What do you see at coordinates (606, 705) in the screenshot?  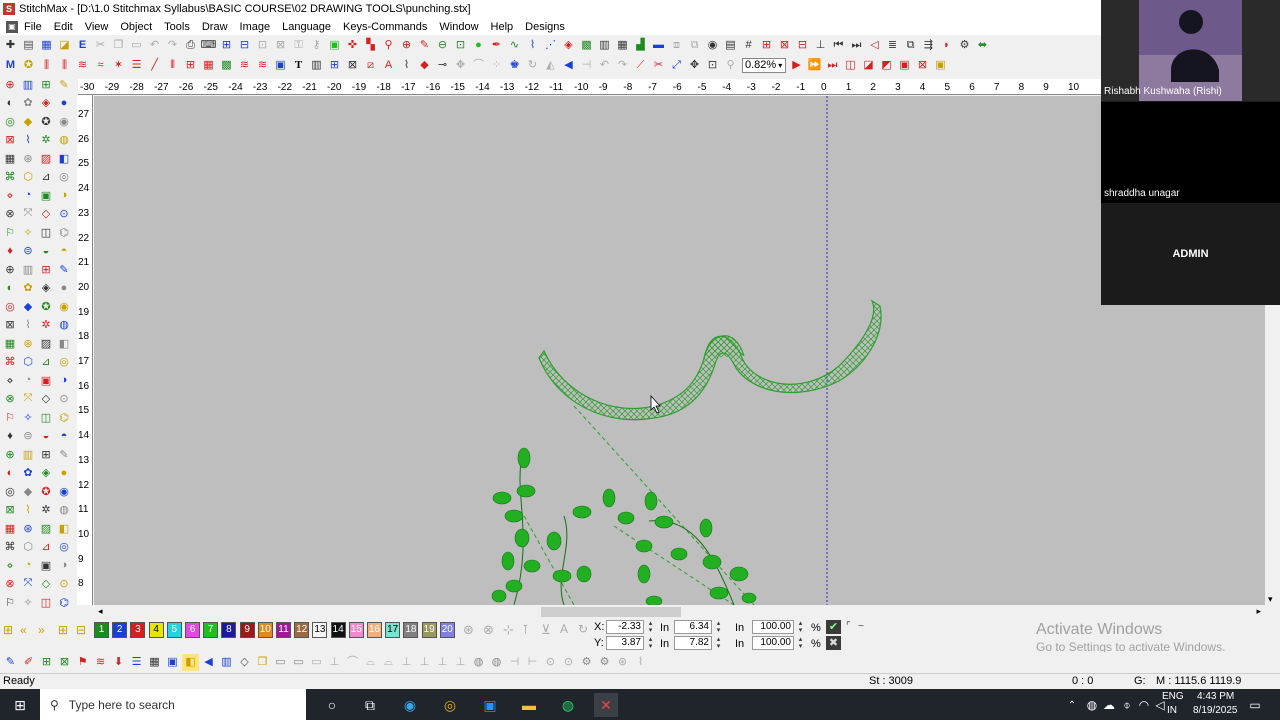 I see `stitchmax-taskbar-icon: ✕` at bounding box center [606, 705].